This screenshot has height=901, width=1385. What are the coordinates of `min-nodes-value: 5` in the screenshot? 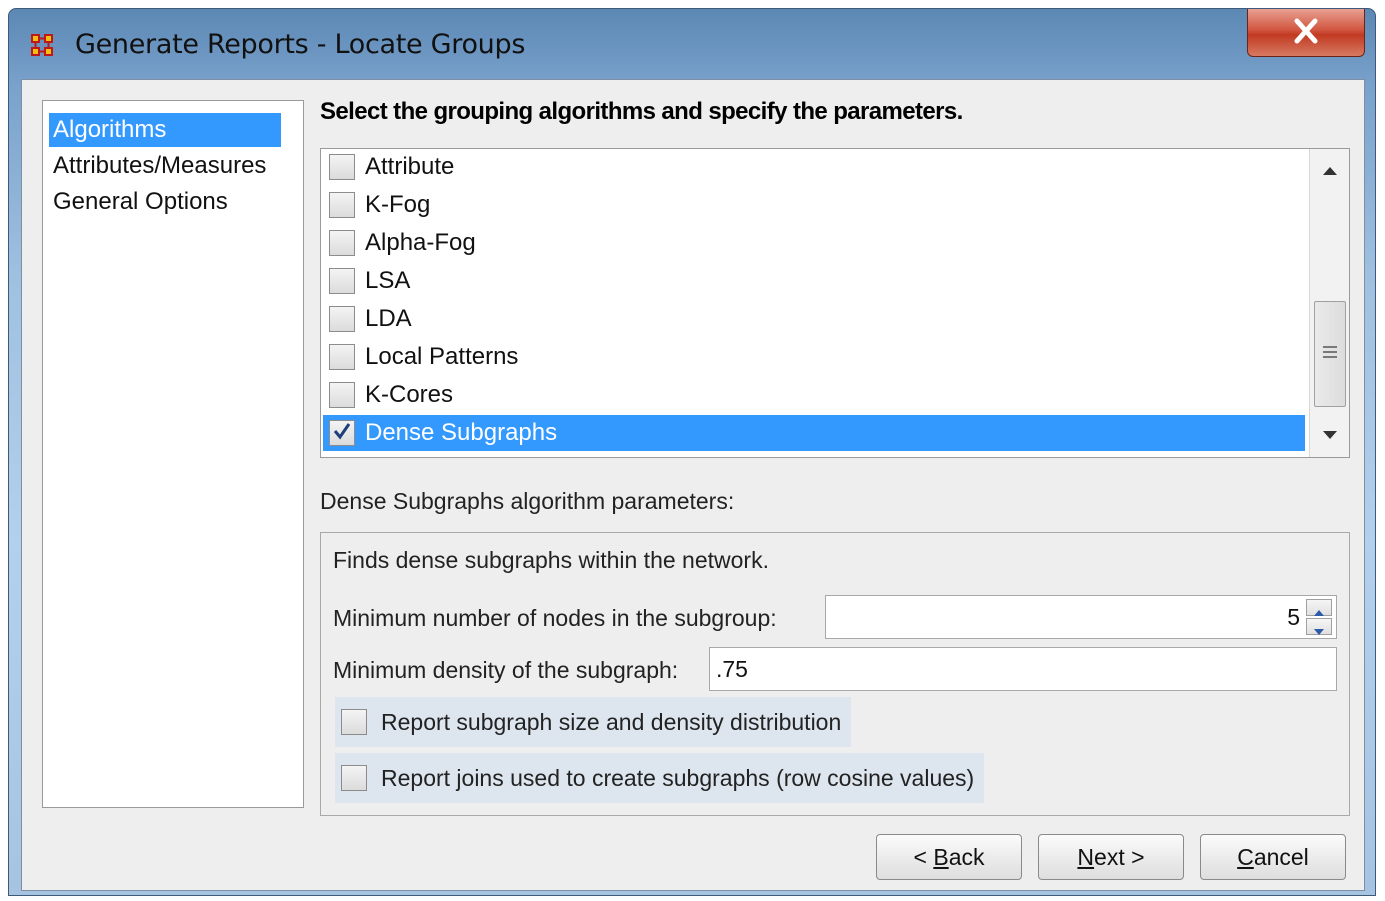 It's located at (1293, 617).